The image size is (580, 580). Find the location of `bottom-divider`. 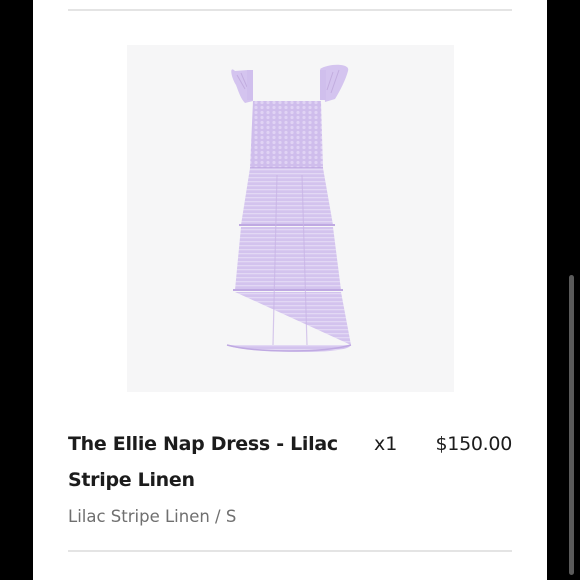

bottom-divider is located at coordinates (290, 551).